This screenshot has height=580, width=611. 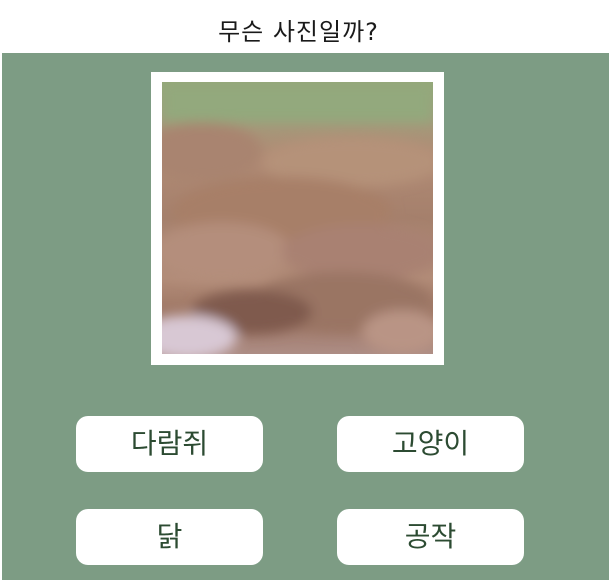 I want to click on answer-button-1: 다람쥐, so click(x=169, y=444).